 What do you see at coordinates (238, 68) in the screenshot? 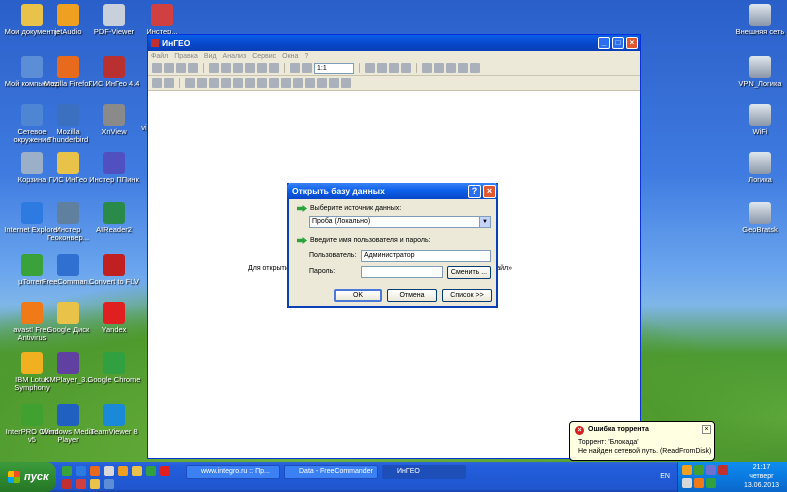
I see `zoom-out-icon` at bounding box center [238, 68].